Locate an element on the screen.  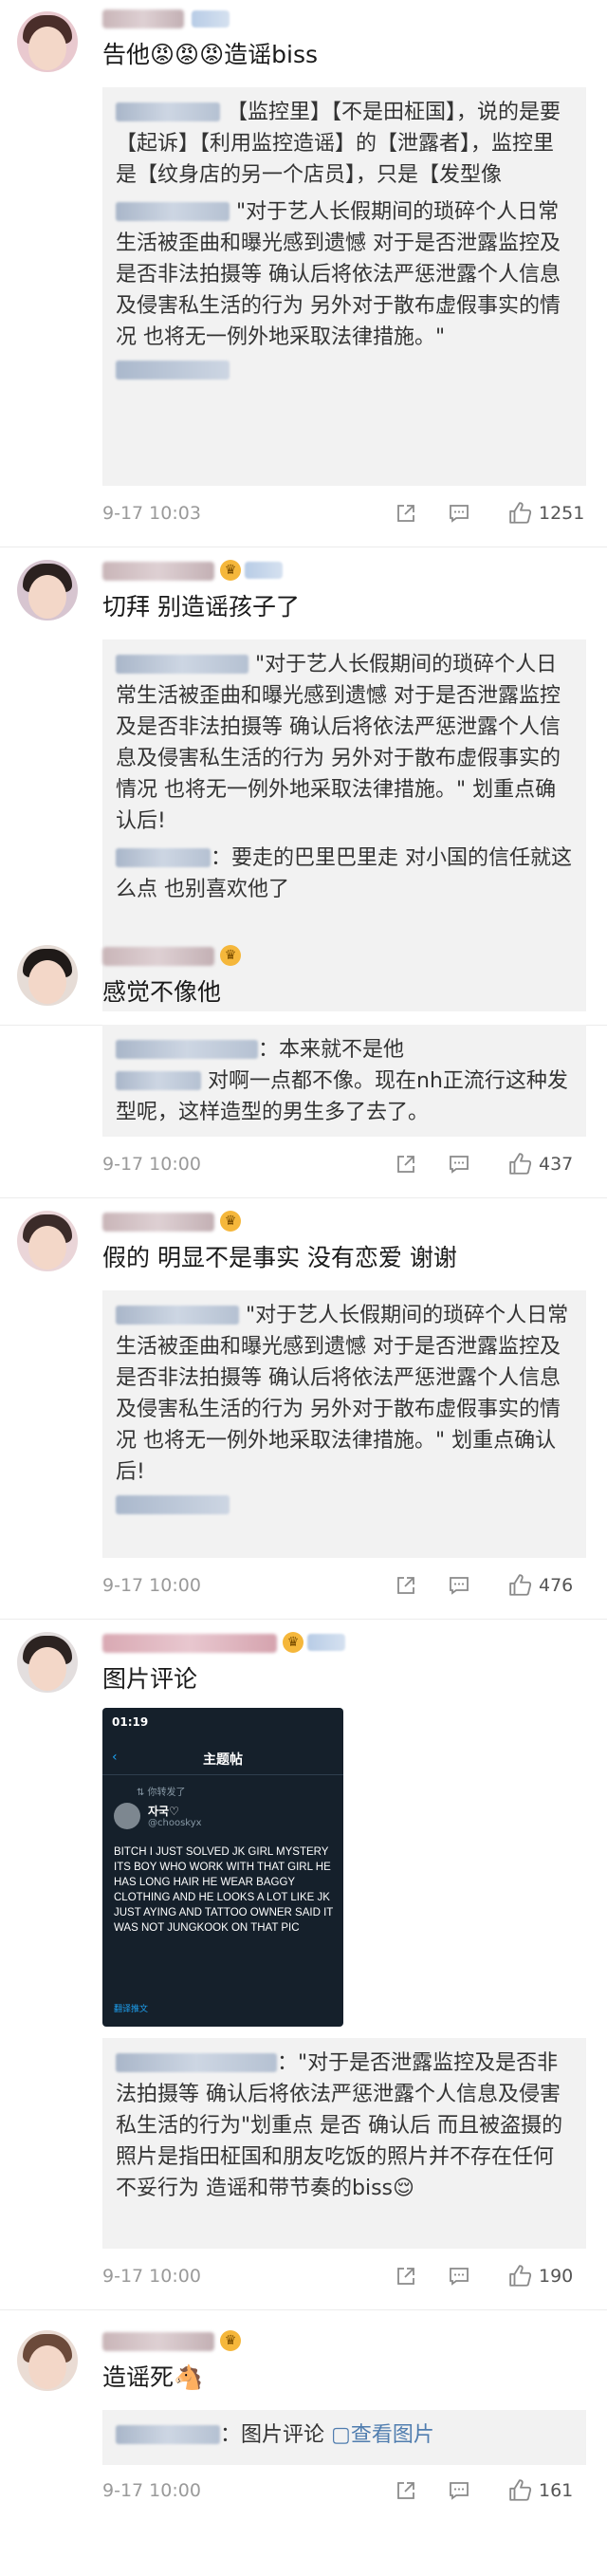
comment-text: 感觉不像他 is located at coordinates (162, 992).